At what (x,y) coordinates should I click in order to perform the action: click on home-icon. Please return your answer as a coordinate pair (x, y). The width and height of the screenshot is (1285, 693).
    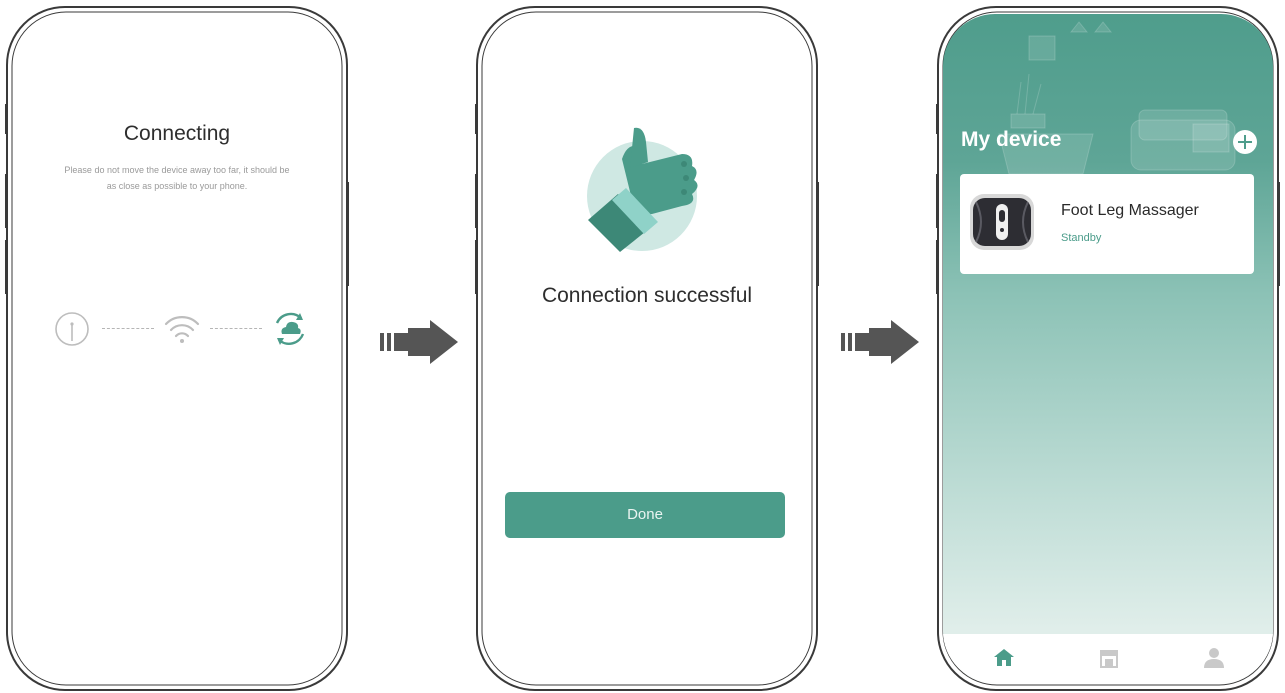
    Looking at the image, I should click on (1004, 658).